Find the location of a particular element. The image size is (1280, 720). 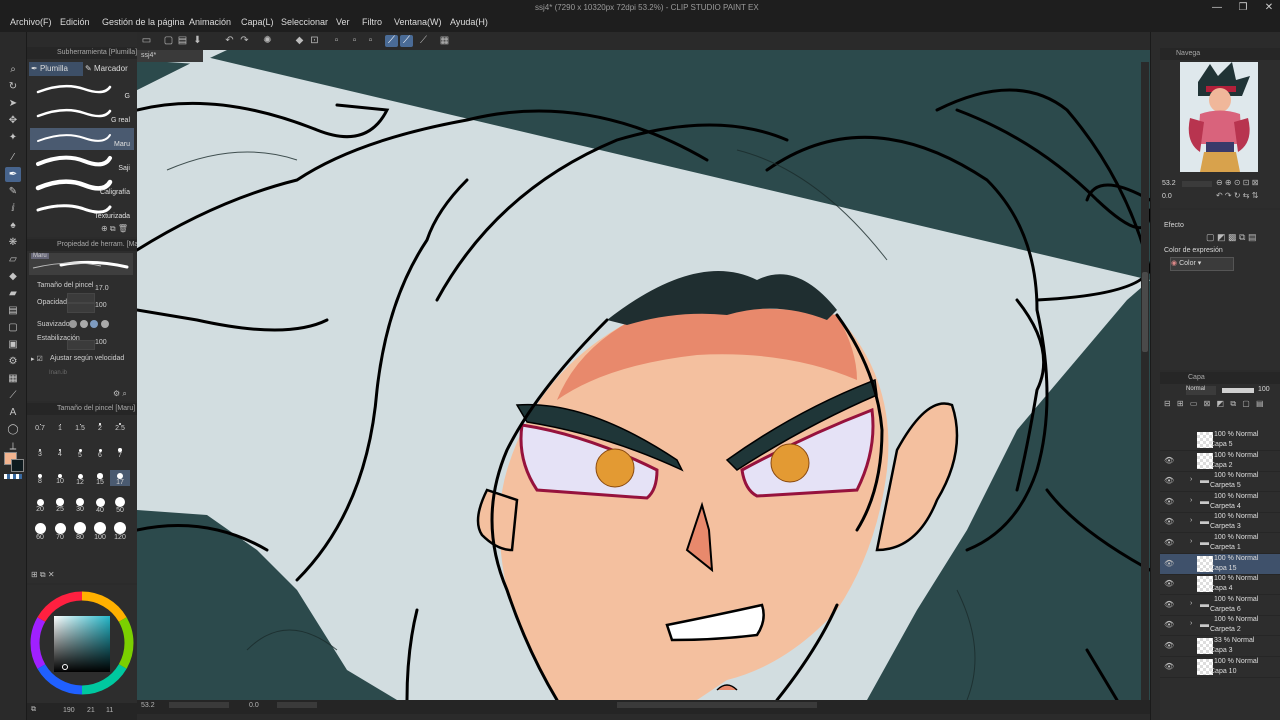

brush-size-option: 10 is located at coordinates (60, 477).